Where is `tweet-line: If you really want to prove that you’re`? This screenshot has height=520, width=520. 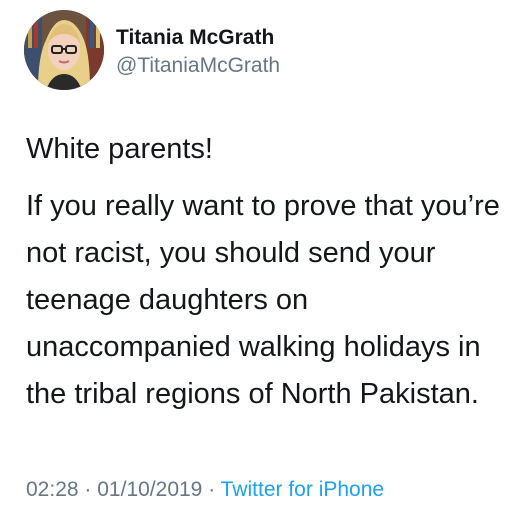 tweet-line: If you really want to prove that you’re is located at coordinates (263, 206).